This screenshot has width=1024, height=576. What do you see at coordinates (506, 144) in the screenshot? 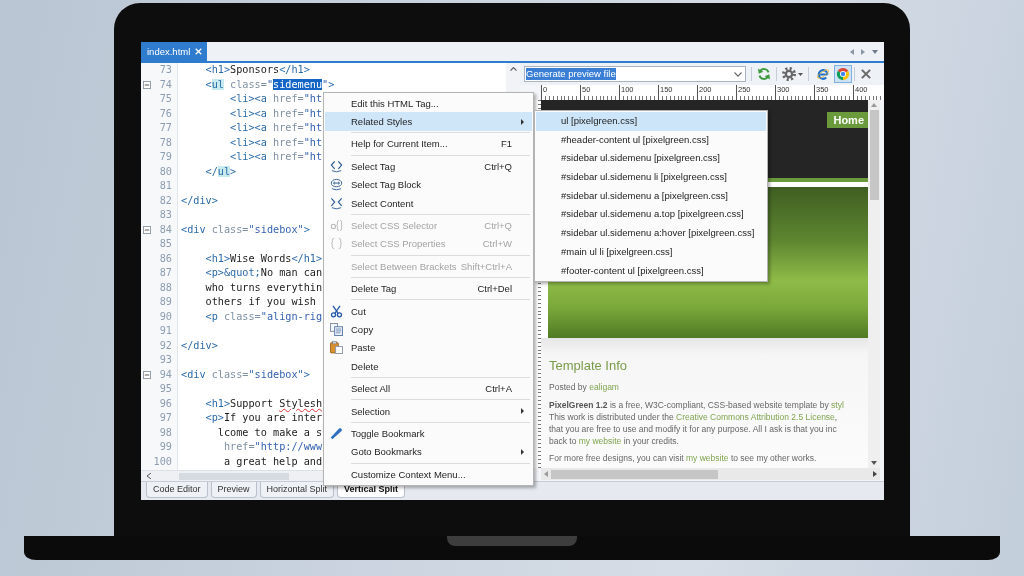
I see `shortcut-label: F1` at bounding box center [506, 144].